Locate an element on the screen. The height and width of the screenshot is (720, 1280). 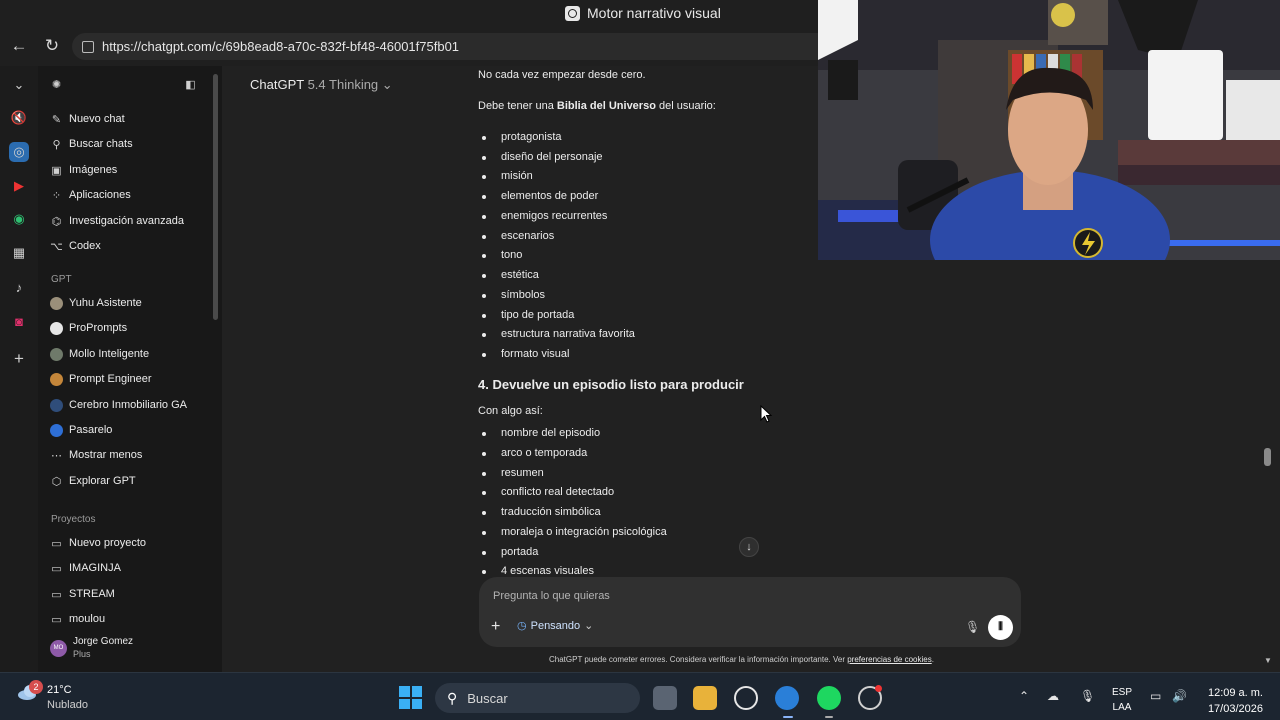
user-name: Jorge Gomez is located at coordinates (103, 641).